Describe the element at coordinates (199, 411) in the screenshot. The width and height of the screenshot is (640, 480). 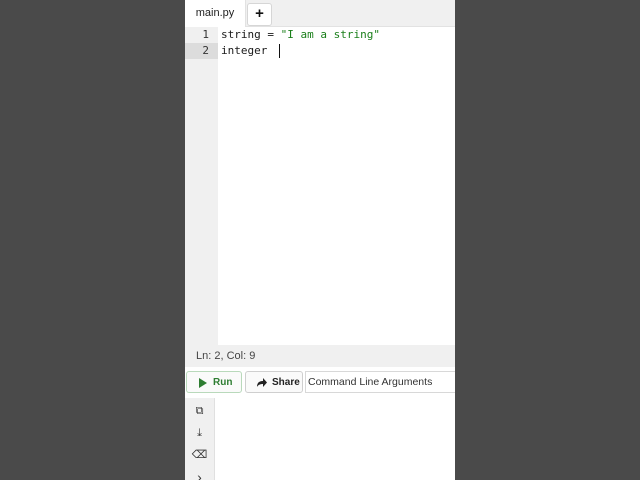
I see `copy-icon: ⧉` at that location.